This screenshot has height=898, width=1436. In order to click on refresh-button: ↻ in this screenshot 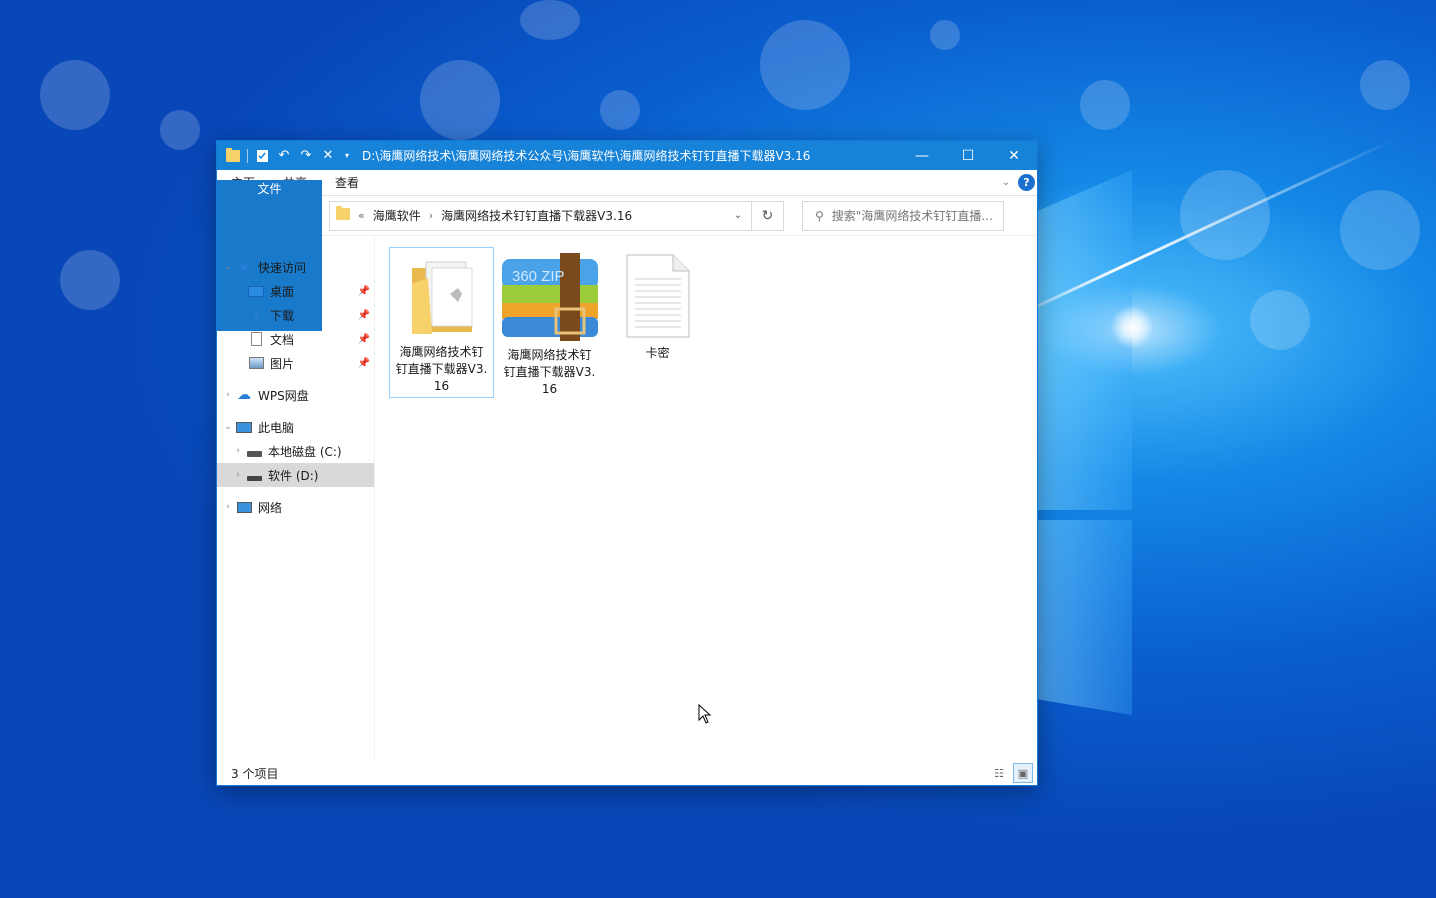, I will do `click(767, 215)`.